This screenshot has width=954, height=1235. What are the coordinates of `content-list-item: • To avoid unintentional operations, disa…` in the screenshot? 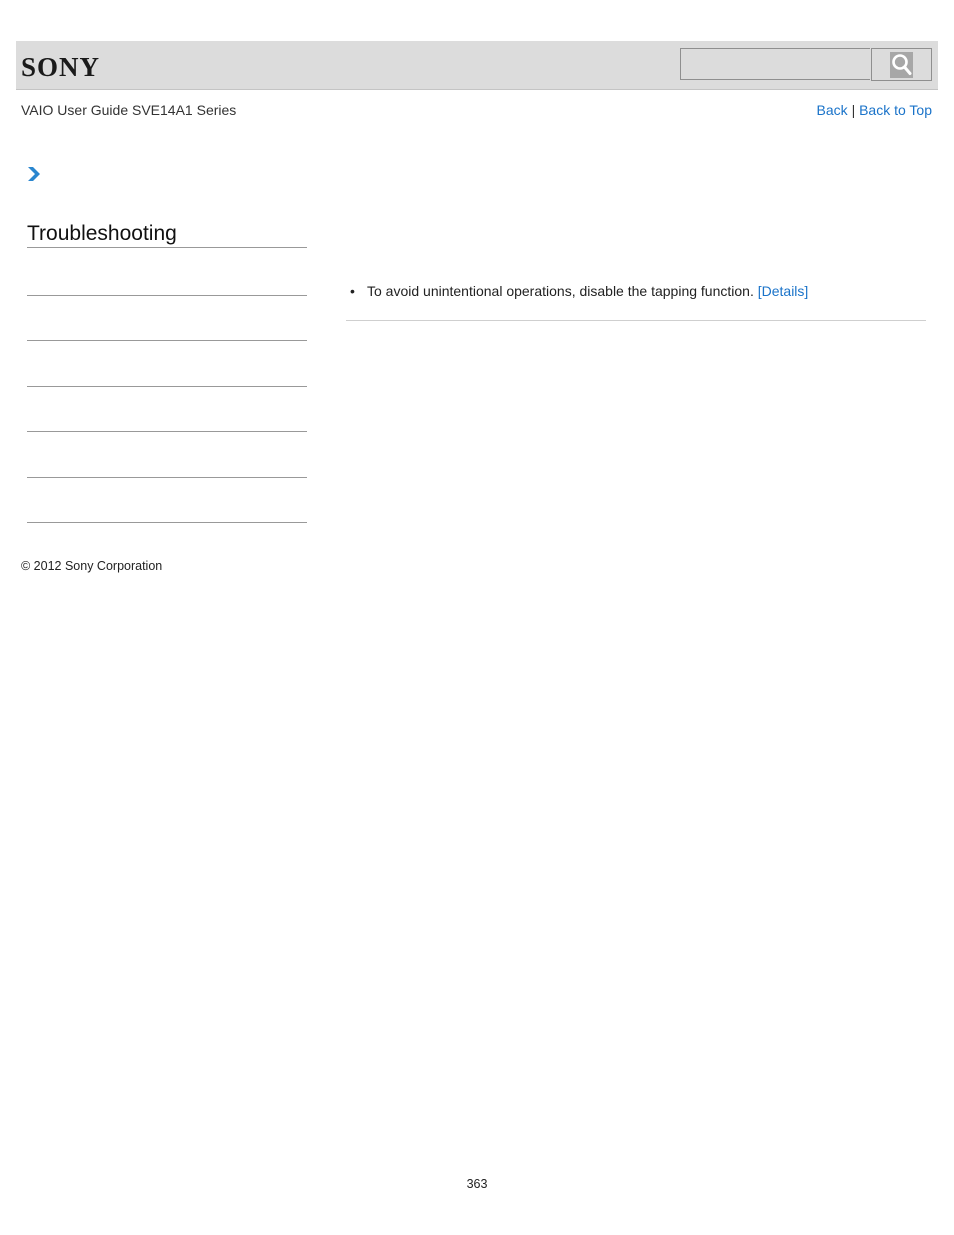 It's located at (579, 291).